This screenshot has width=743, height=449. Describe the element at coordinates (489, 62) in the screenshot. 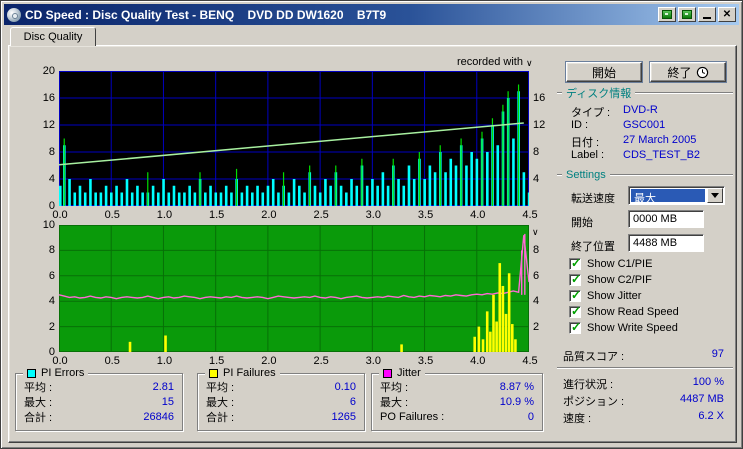

I see `recorded-with-label: recorded with` at that location.